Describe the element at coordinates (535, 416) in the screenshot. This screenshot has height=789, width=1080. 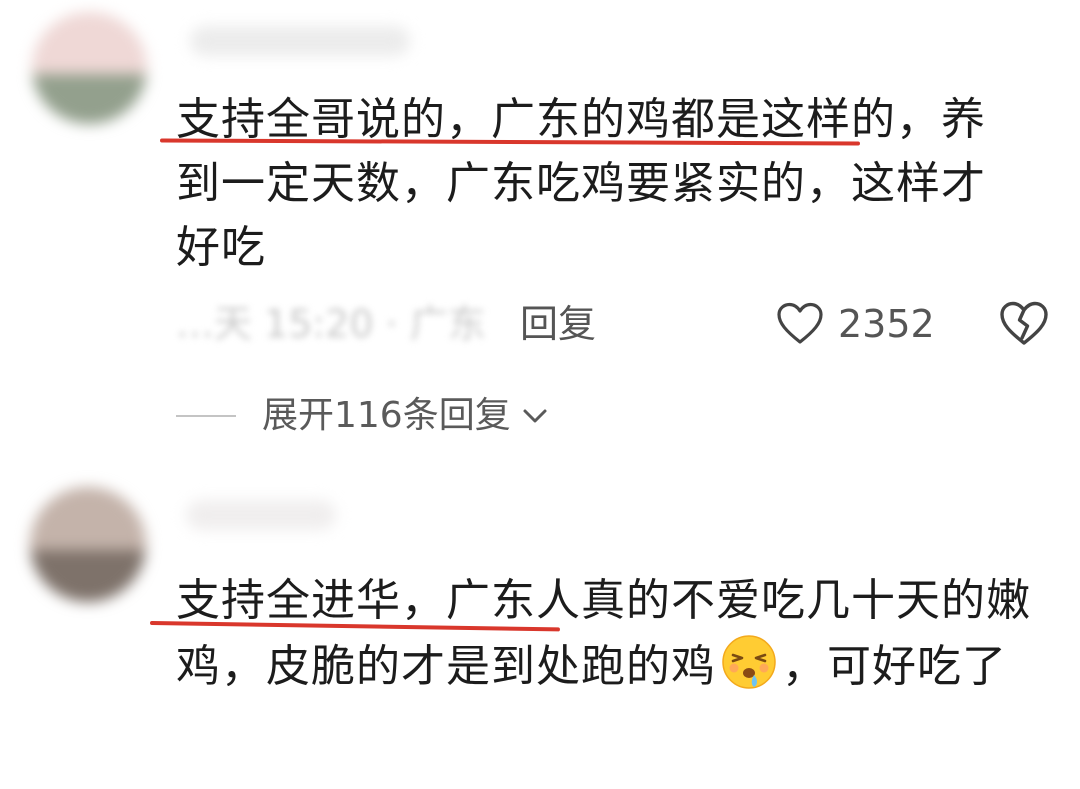
I see `chevron-down-icon` at that location.